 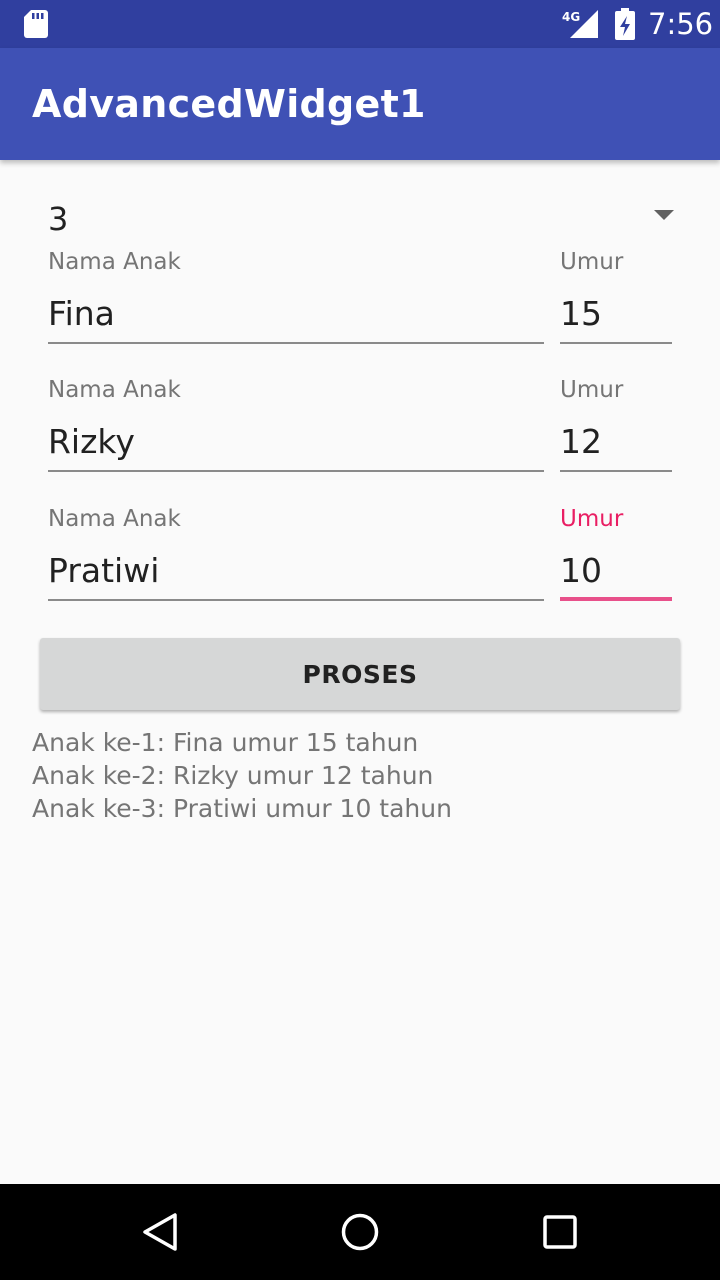 What do you see at coordinates (58, 219) in the screenshot?
I see `spinner-selected-value: 3` at bounding box center [58, 219].